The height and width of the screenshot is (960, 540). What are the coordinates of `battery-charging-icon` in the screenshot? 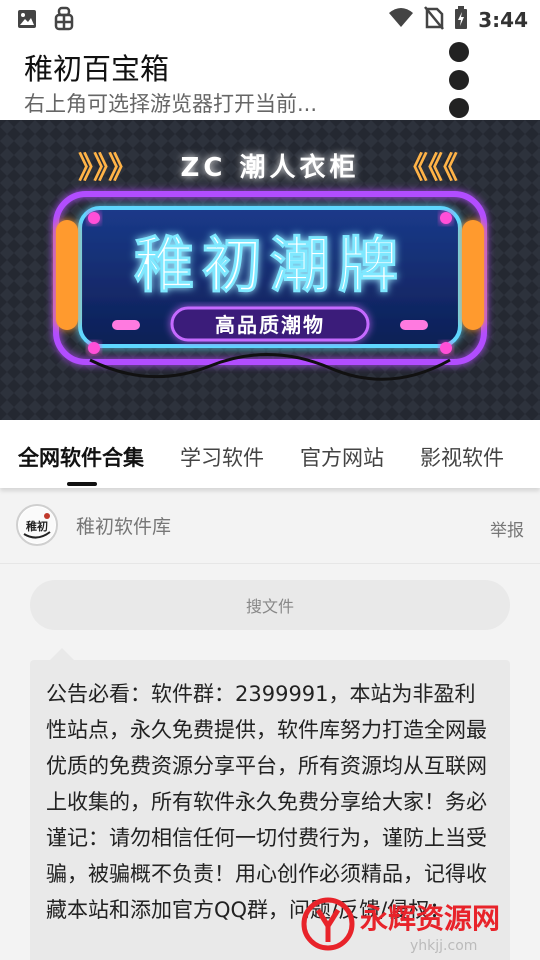 It's located at (461, 20).